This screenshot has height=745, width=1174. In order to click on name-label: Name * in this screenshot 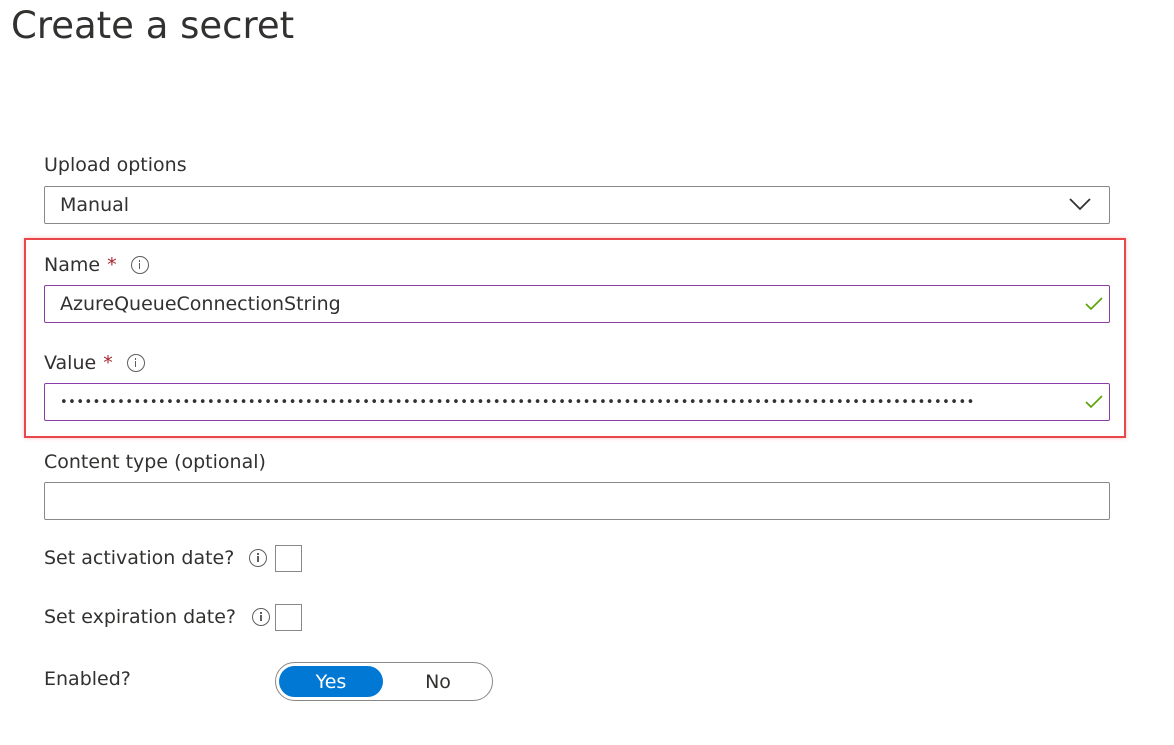, I will do `click(96, 265)`.